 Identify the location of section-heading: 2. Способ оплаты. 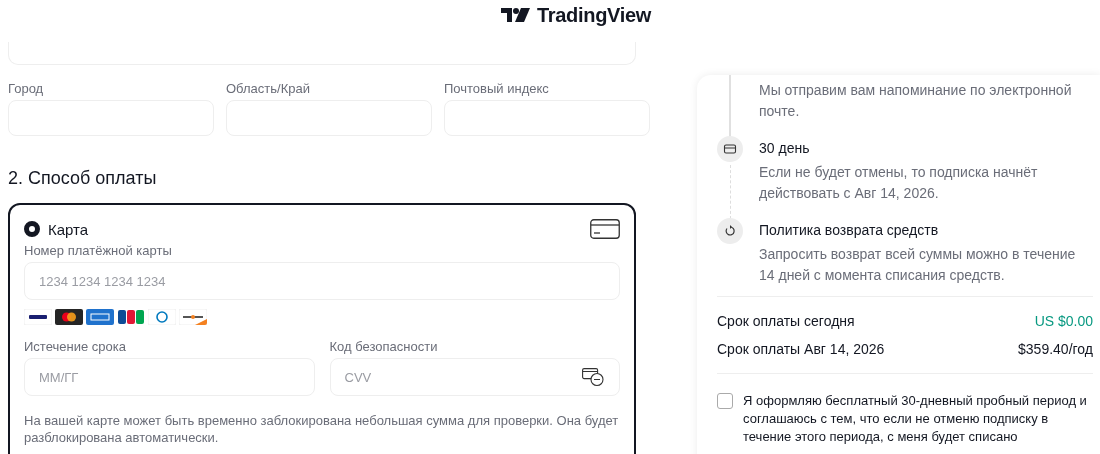
(83, 178).